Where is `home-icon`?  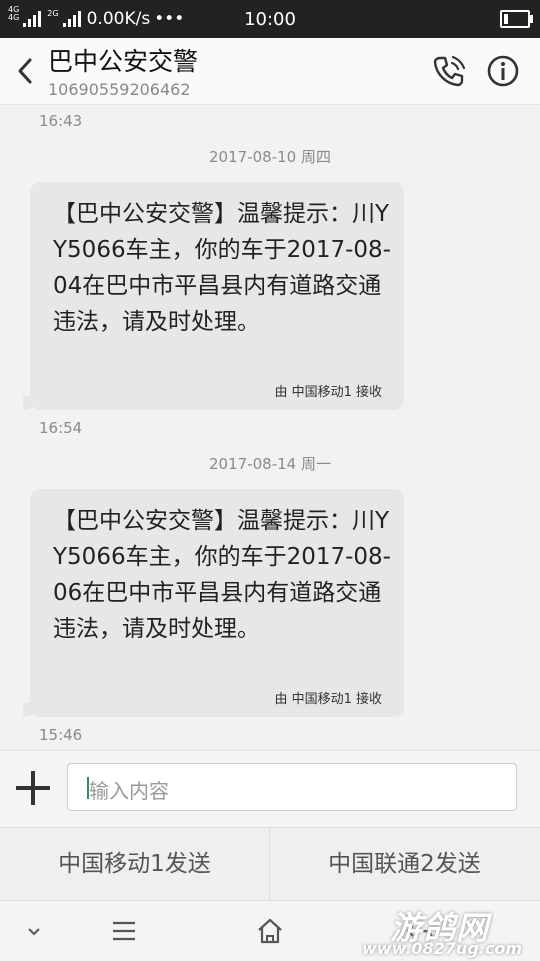
home-icon is located at coordinates (270, 931).